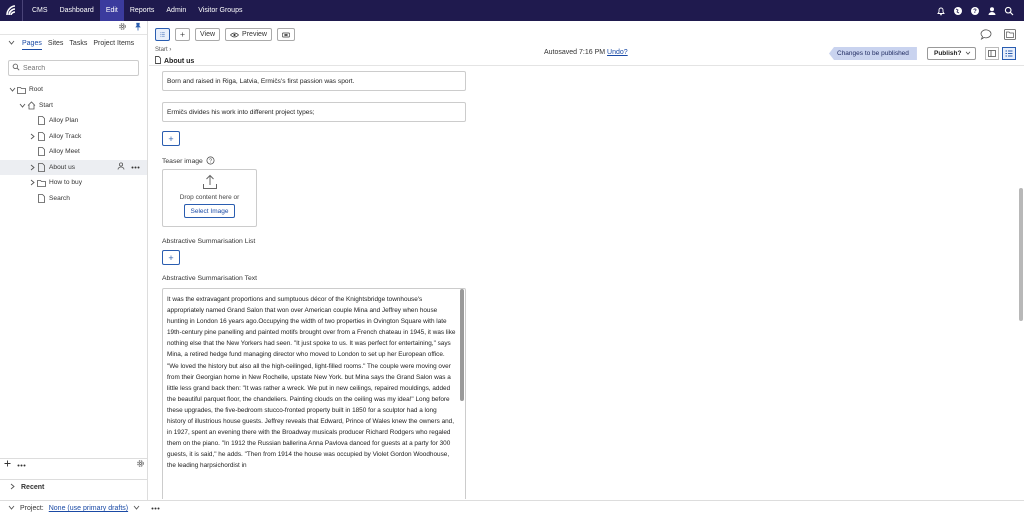 The height and width of the screenshot is (516, 1024). Describe the element at coordinates (77, 10) in the screenshot. I see `nav-dashboard: Dashboard` at that location.